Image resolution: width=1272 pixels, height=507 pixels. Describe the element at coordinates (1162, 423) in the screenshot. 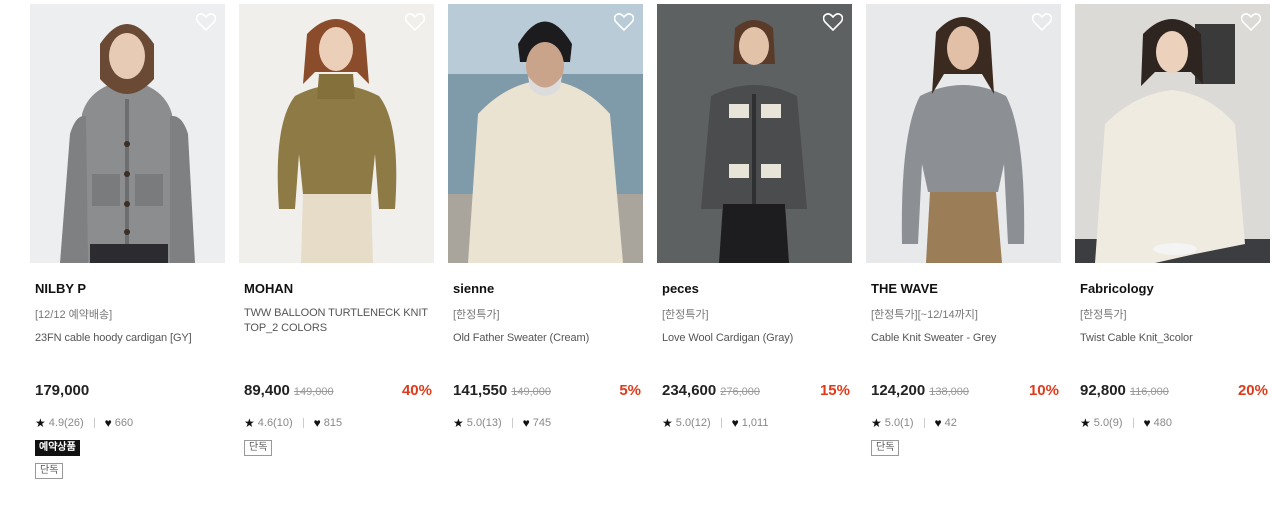

I see `likes-count: 480` at that location.